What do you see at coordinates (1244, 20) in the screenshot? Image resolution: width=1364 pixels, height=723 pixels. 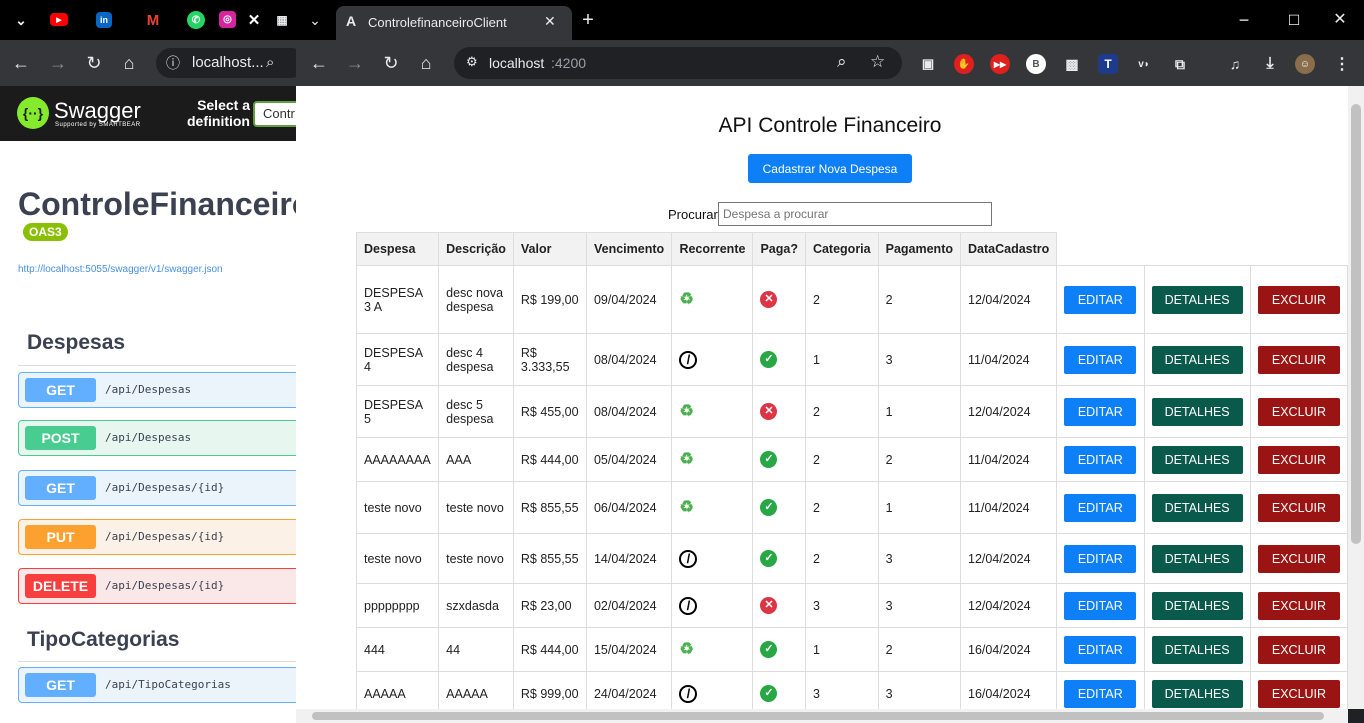 I see `minimize-icon: −` at bounding box center [1244, 20].